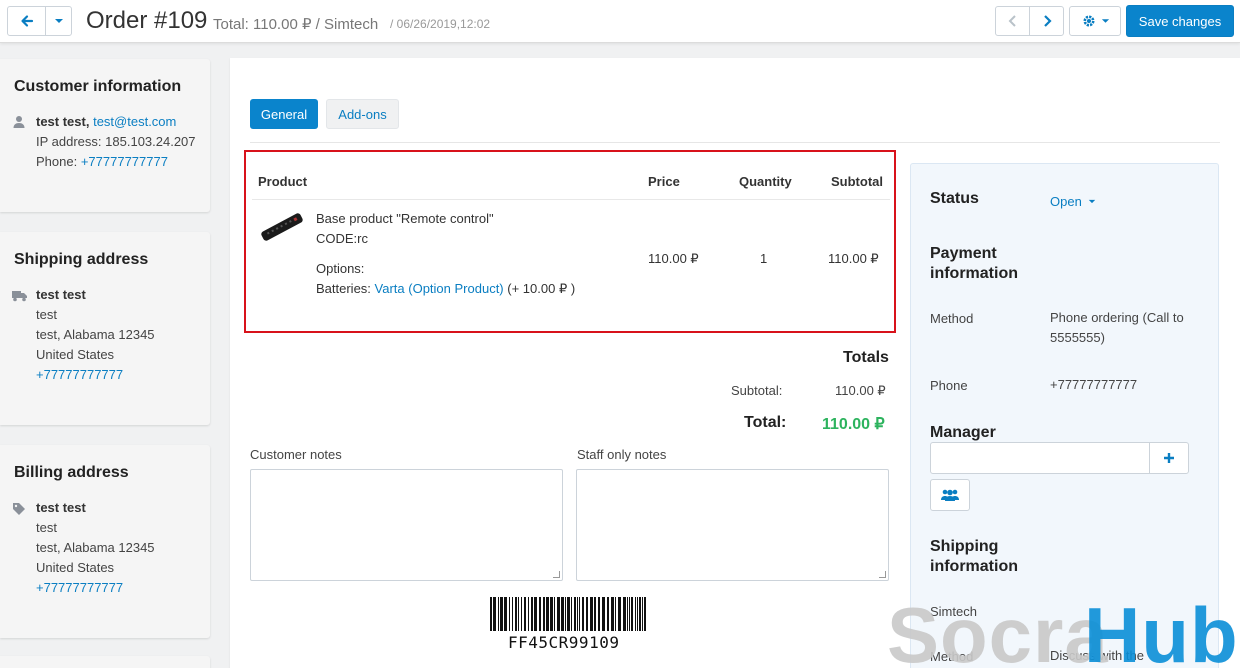  What do you see at coordinates (1180, 21) in the screenshot?
I see `save-changes-button: Save changes` at bounding box center [1180, 21].